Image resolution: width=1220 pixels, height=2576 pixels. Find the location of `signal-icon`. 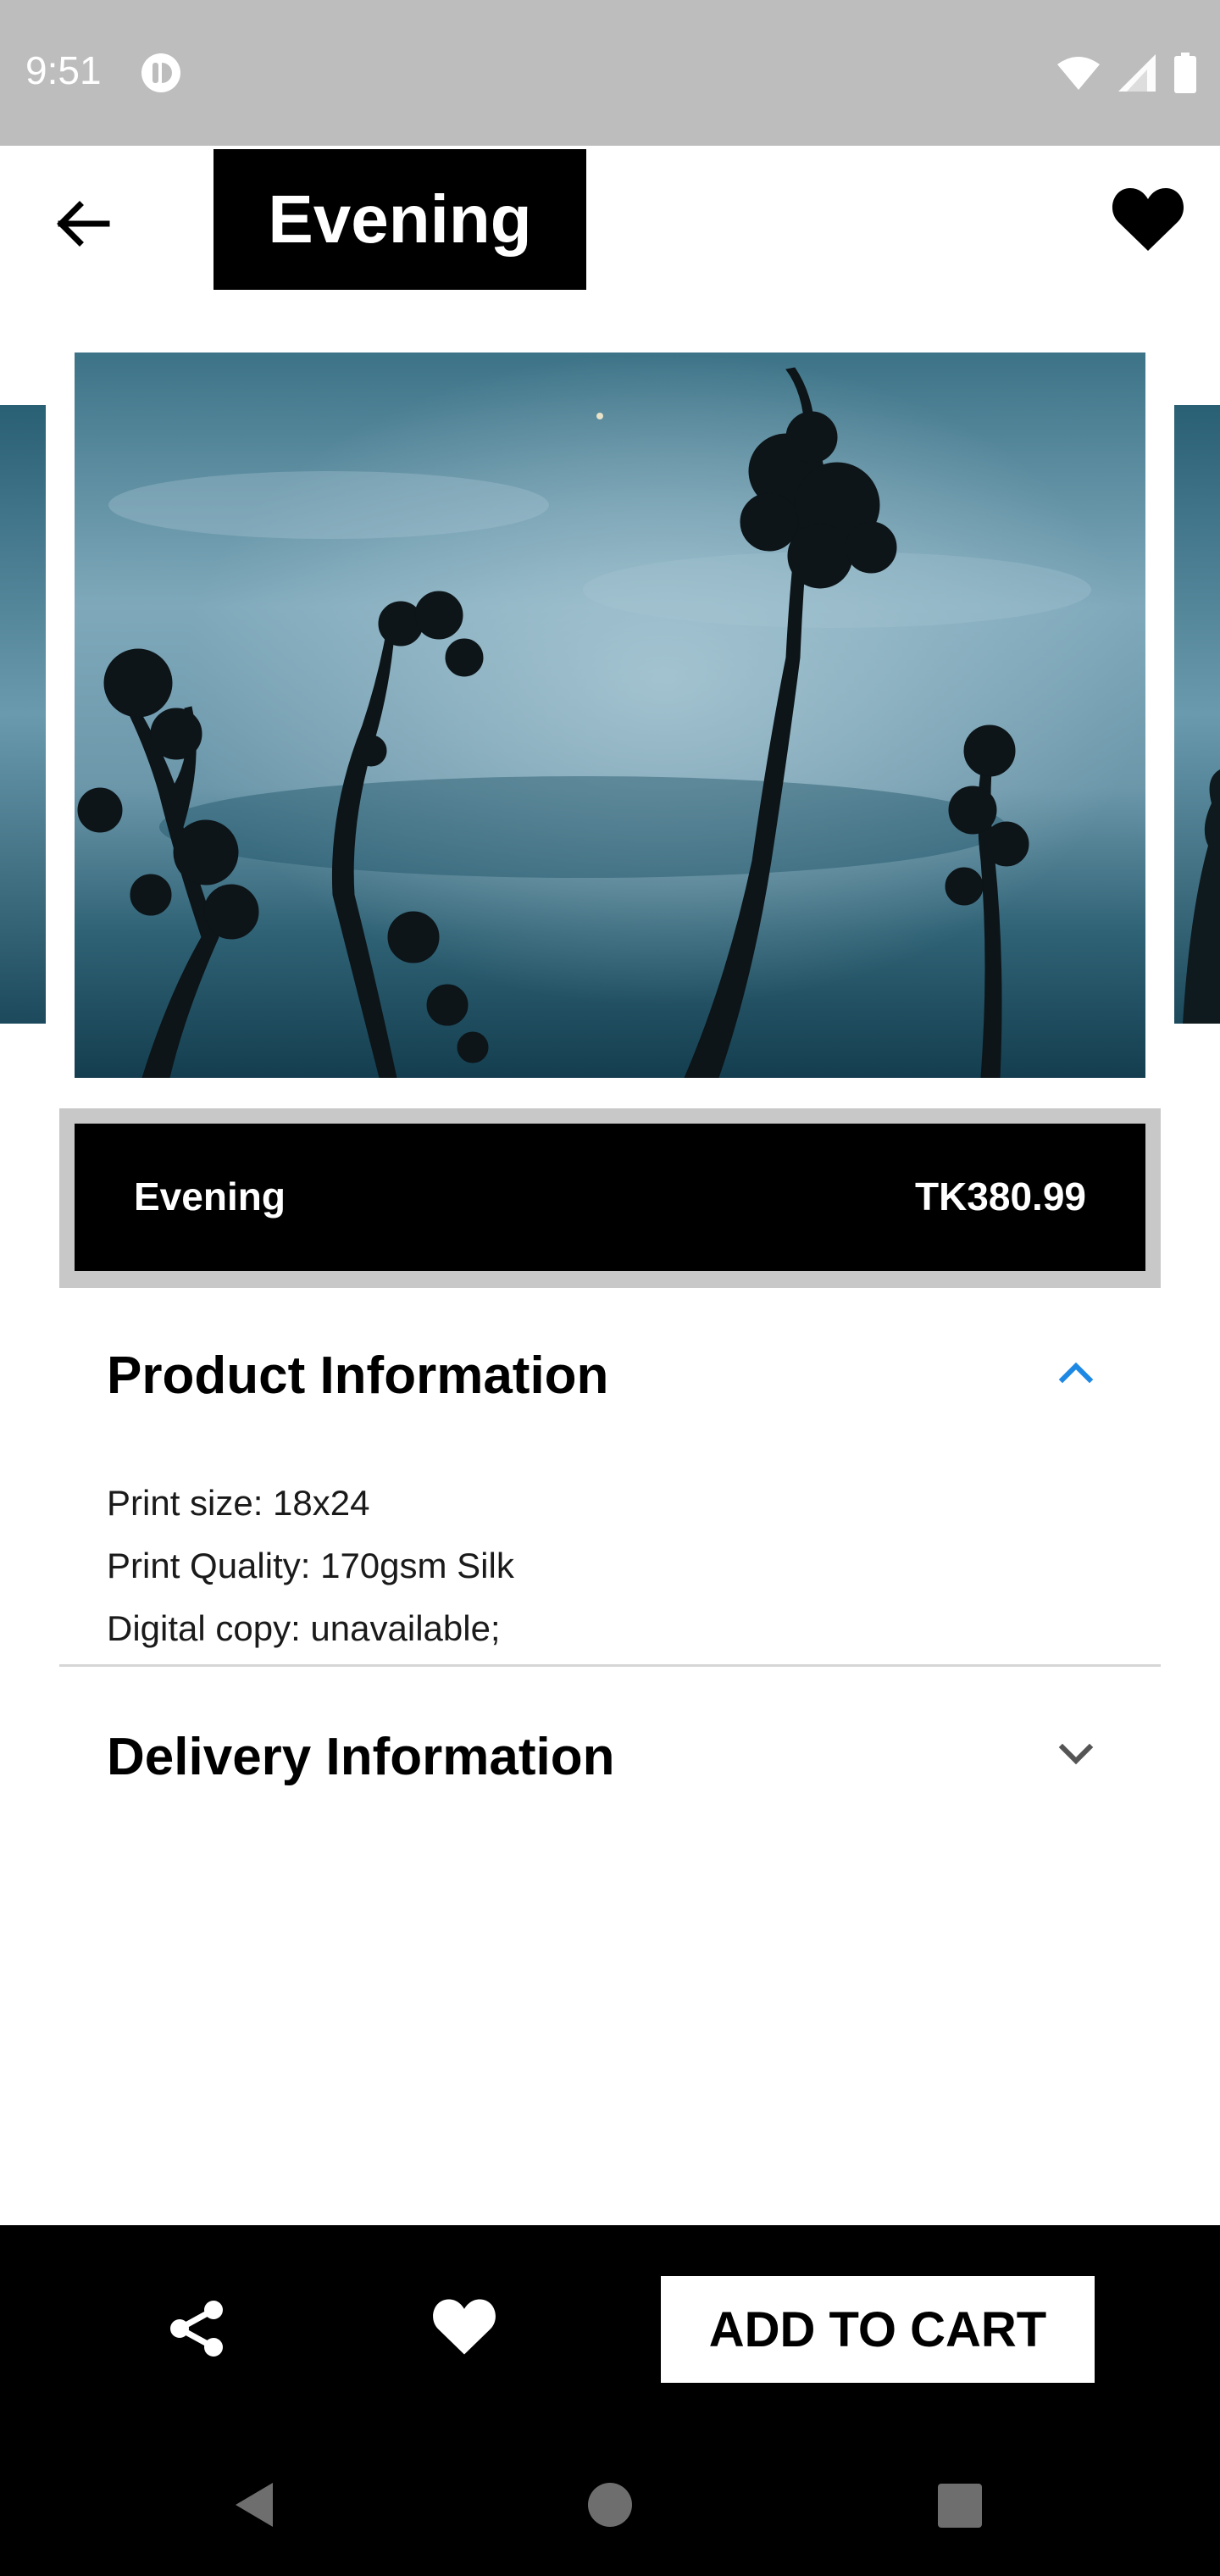

signal-icon is located at coordinates (1137, 73).